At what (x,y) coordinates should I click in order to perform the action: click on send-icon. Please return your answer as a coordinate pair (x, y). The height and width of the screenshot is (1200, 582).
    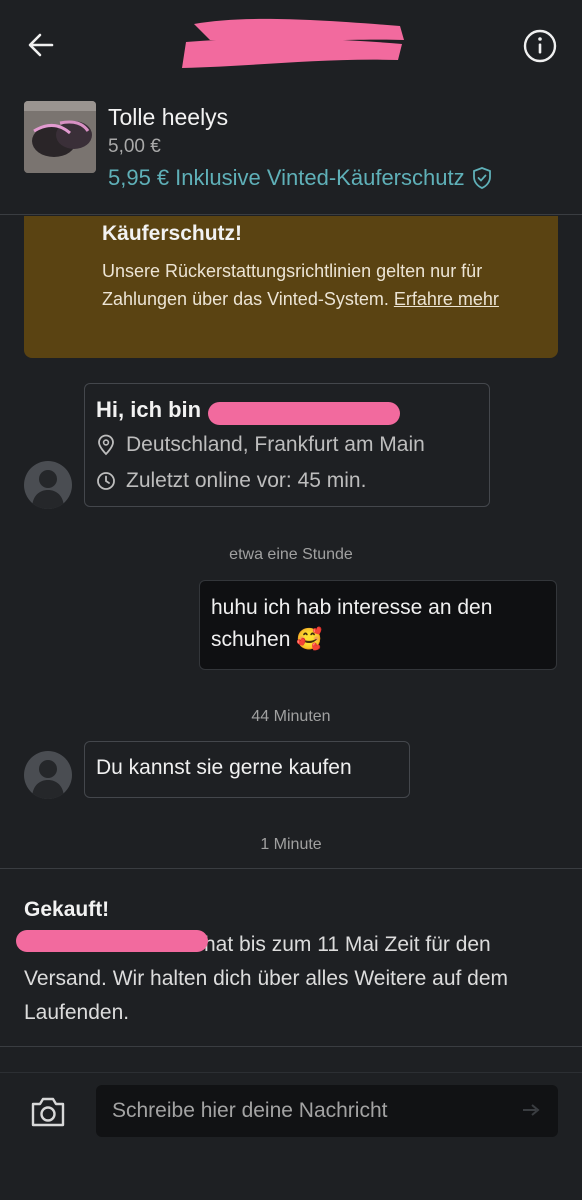
    Looking at the image, I should click on (531, 1110).